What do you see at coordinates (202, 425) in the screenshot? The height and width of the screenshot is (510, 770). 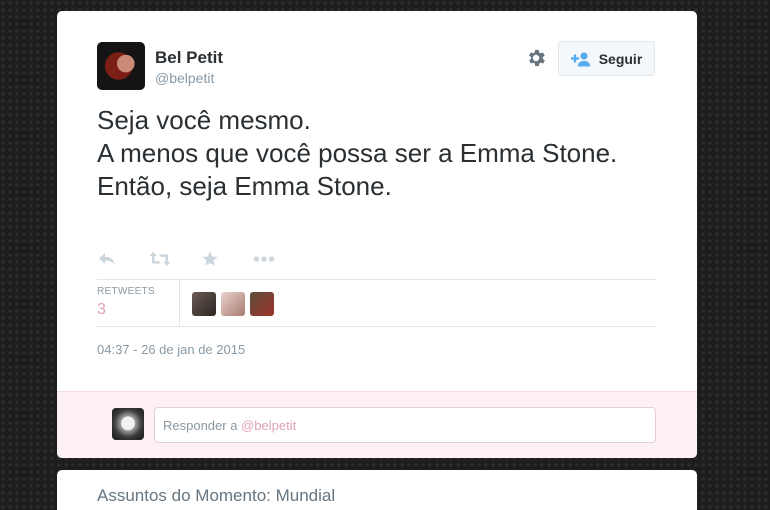 I see `reply-placeholder: Responder a` at bounding box center [202, 425].